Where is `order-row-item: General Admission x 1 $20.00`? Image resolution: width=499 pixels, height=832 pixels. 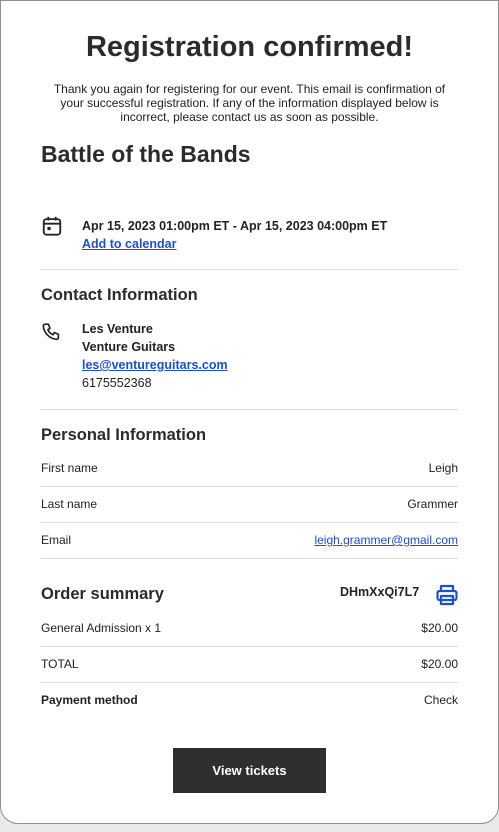 order-row-item: General Admission x 1 $20.00 is located at coordinates (249, 639).